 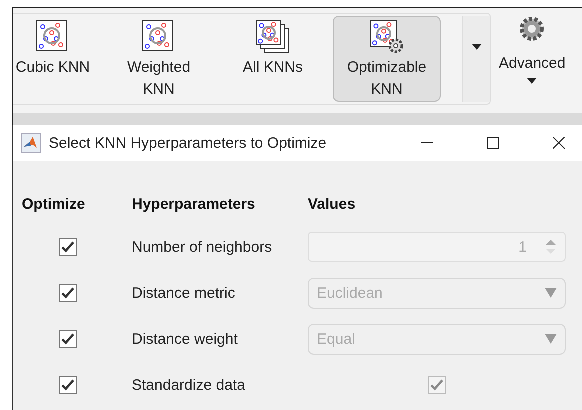 I want to click on column-header: Hyperparameters, so click(x=194, y=204).